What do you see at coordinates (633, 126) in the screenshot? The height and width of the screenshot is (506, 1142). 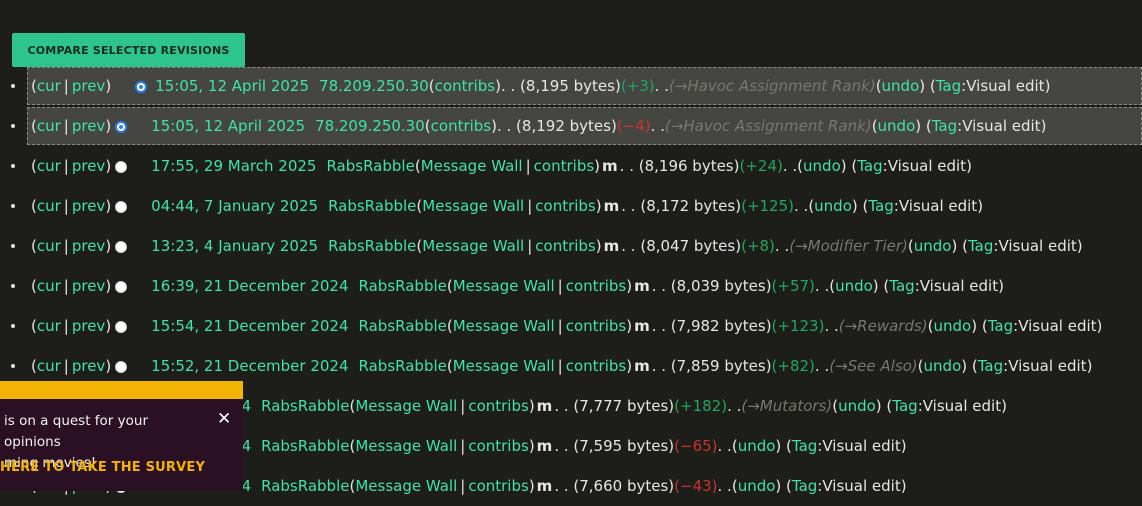 I see `byte-diff: (−4)` at bounding box center [633, 126].